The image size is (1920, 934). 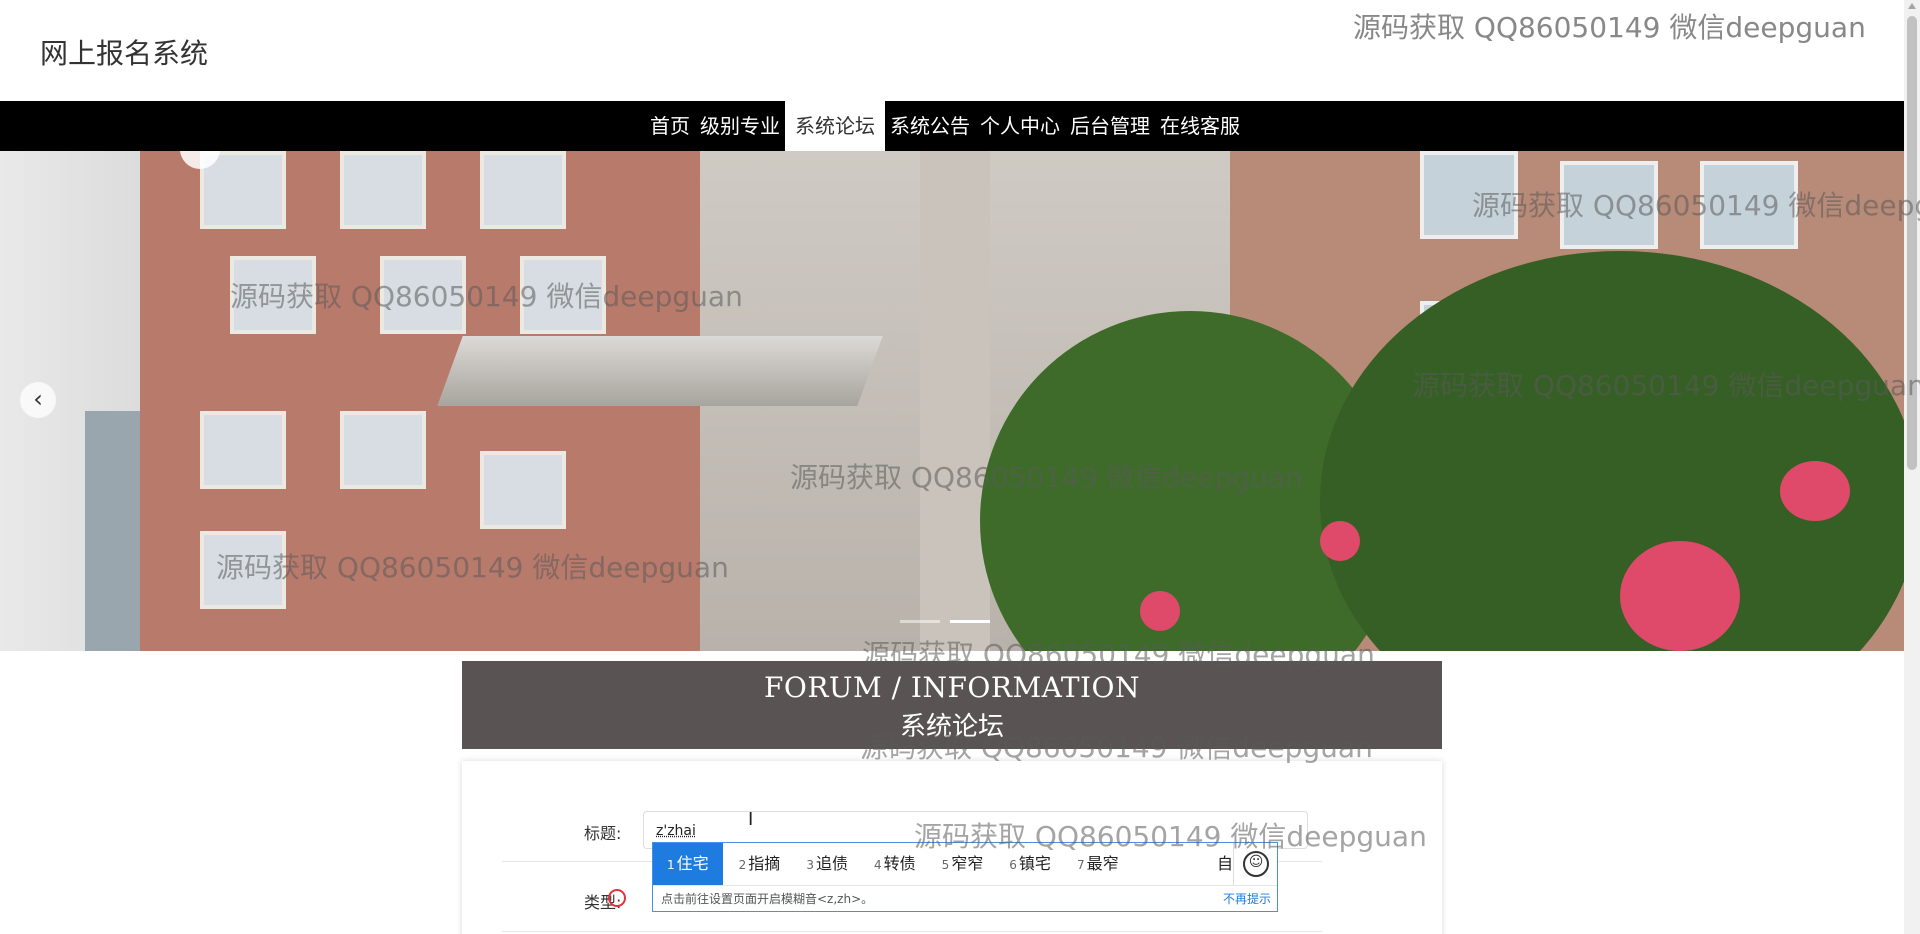 I want to click on ime-candidate: 7 最窄, so click(x=1095, y=864).